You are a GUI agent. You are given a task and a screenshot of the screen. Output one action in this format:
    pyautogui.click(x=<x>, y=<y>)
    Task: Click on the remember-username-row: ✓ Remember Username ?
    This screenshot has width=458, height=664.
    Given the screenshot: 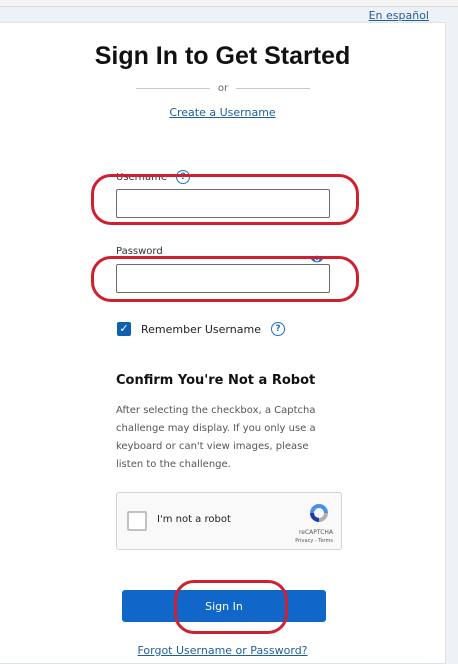 What is the action you would take?
    pyautogui.click(x=201, y=329)
    